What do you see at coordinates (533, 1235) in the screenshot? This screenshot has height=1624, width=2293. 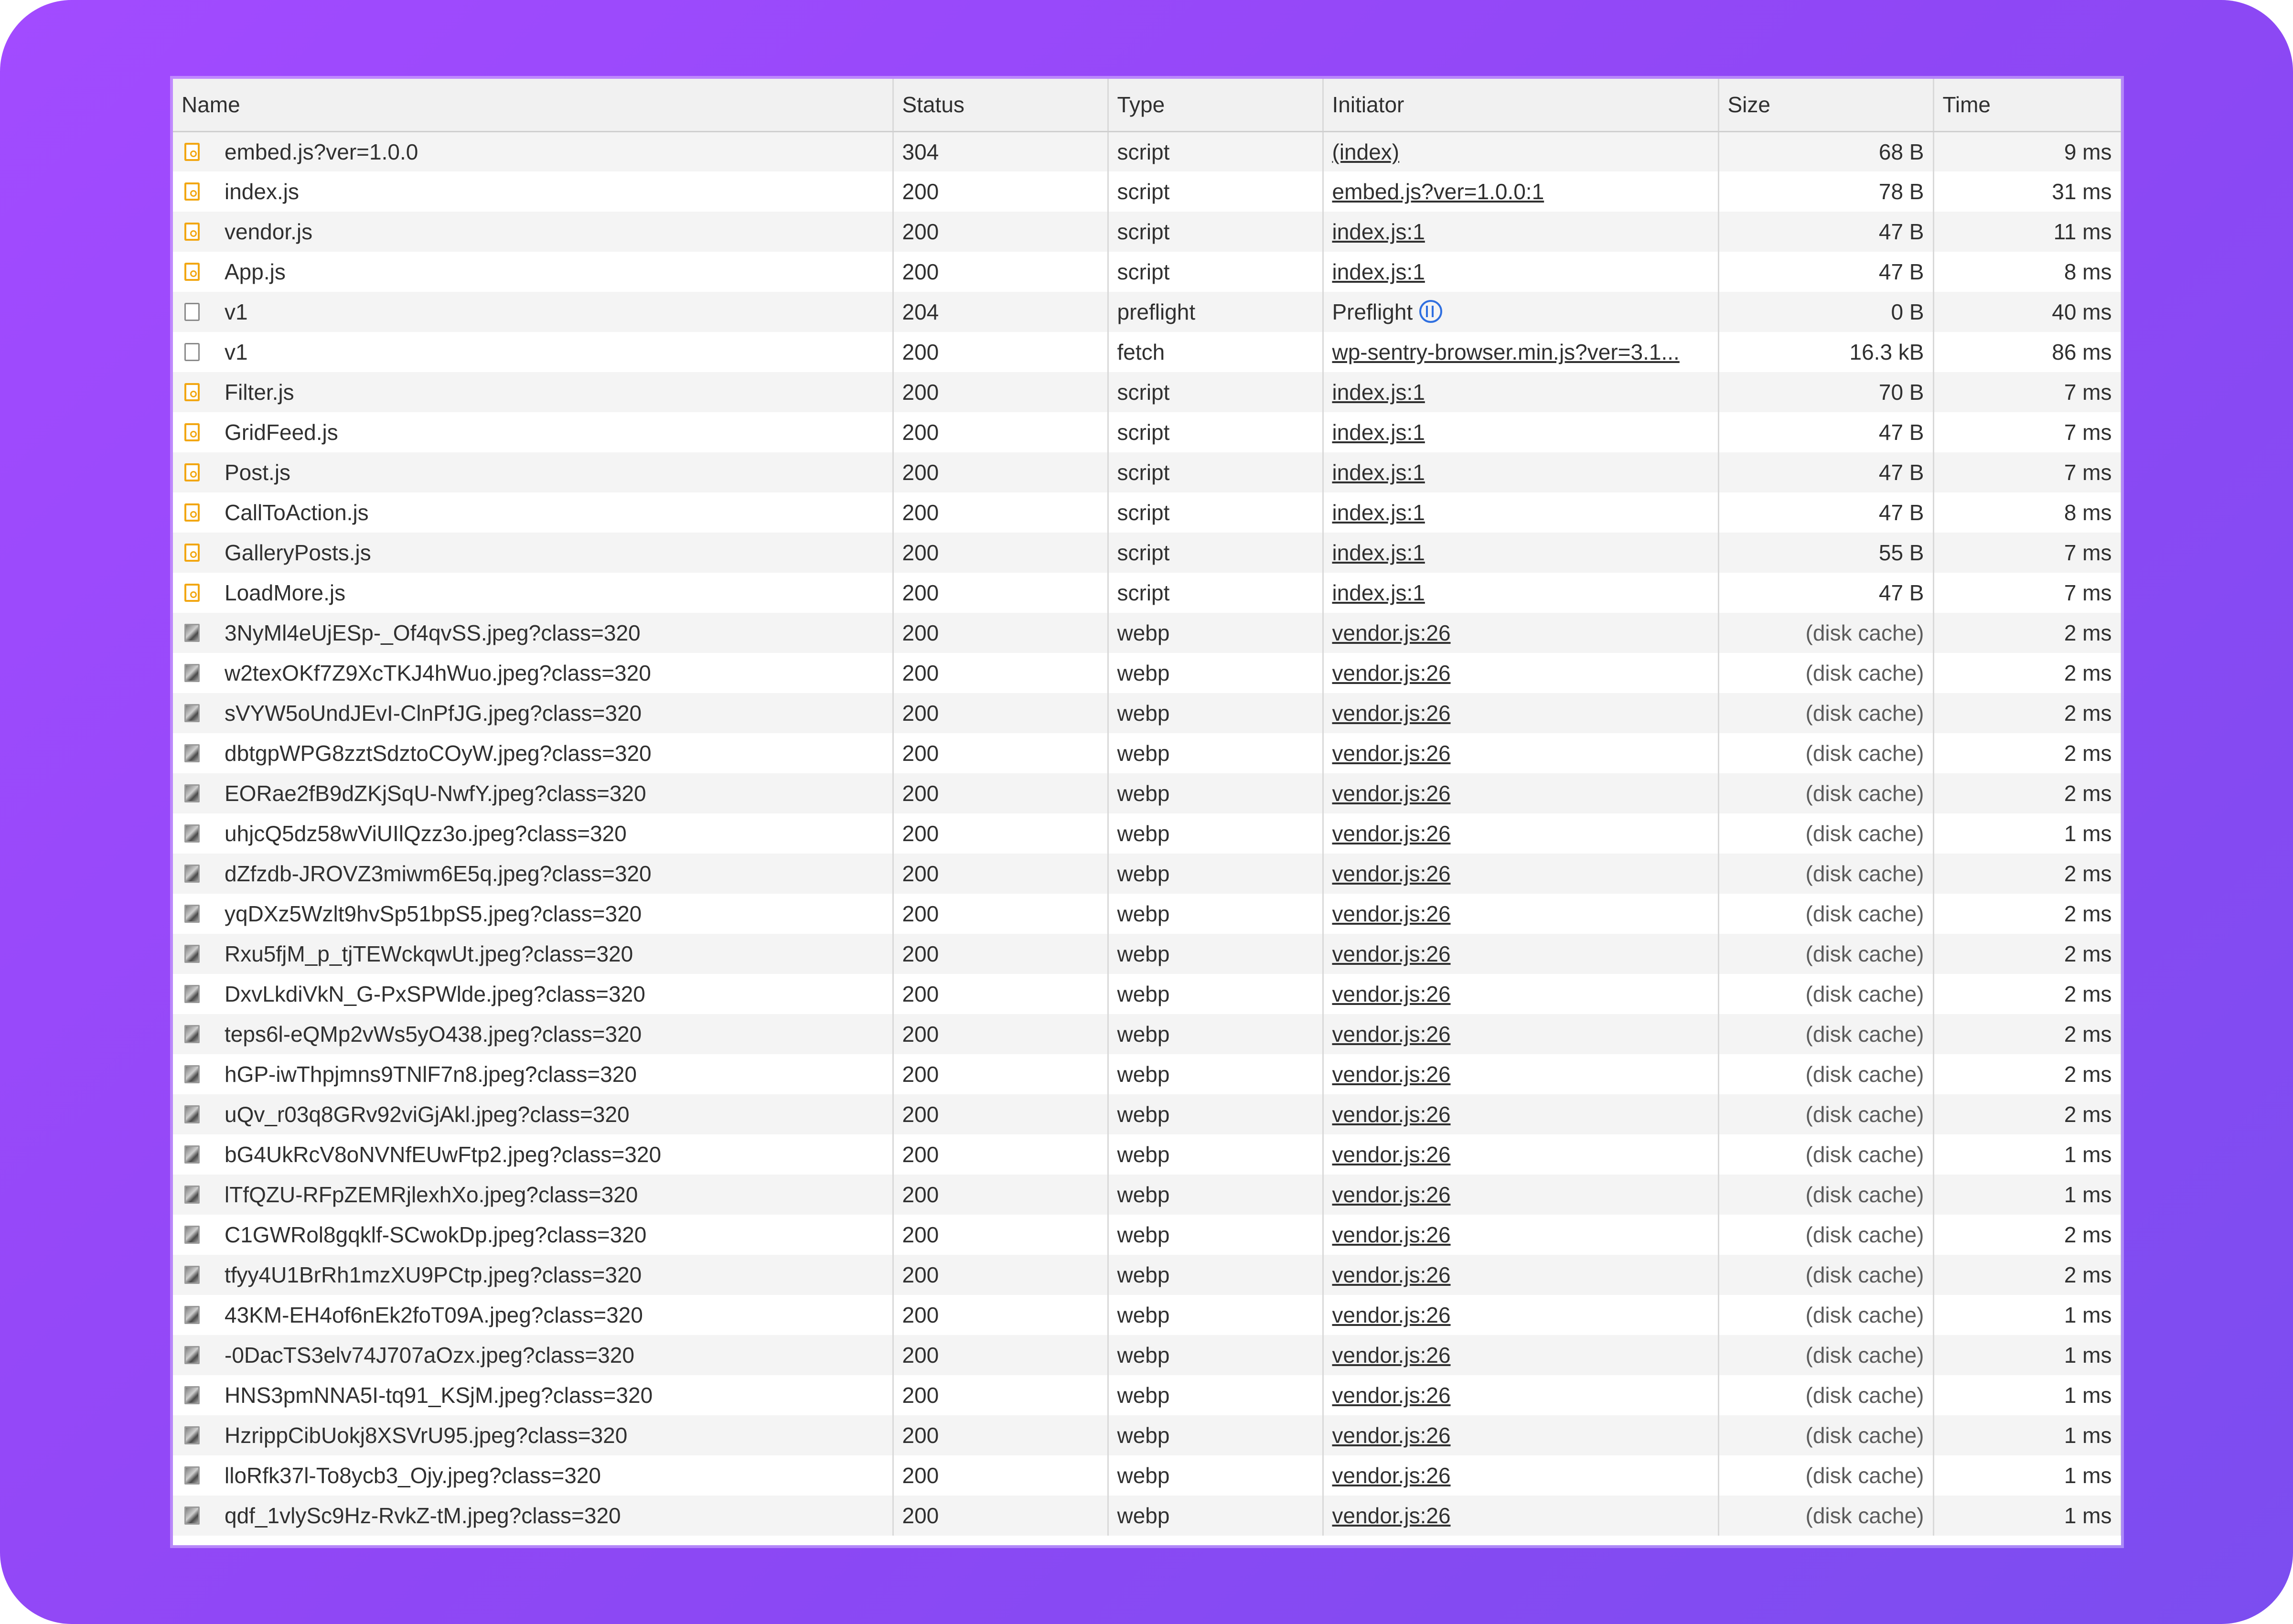 I see `name-cell: C1GWRol8gqklf-SCwokDp.jpeg?class=320` at bounding box center [533, 1235].